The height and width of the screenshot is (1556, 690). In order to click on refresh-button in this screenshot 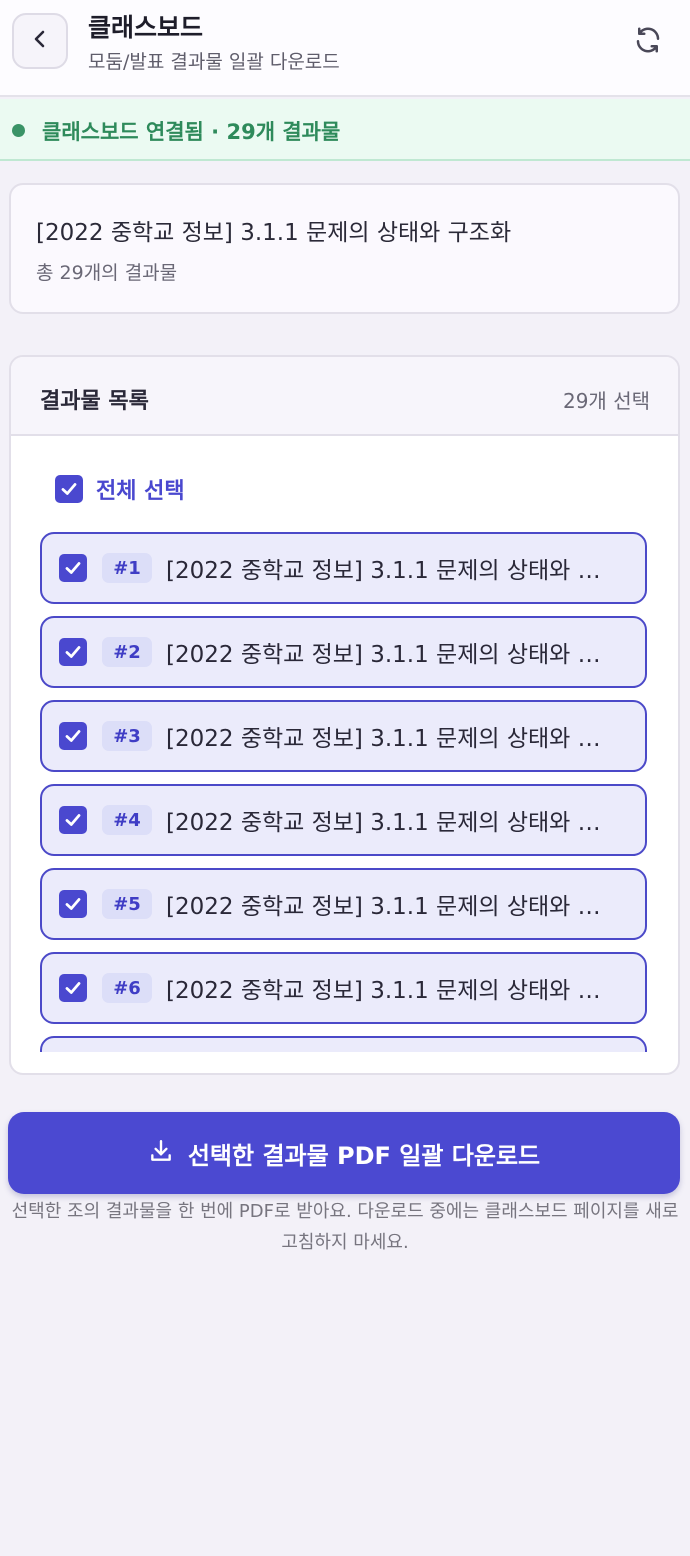, I will do `click(648, 42)`.